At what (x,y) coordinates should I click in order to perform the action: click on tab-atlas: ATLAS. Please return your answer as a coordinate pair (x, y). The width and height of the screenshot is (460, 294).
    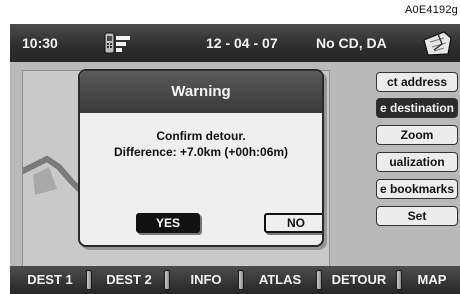
    Looking at the image, I should click on (280, 280).